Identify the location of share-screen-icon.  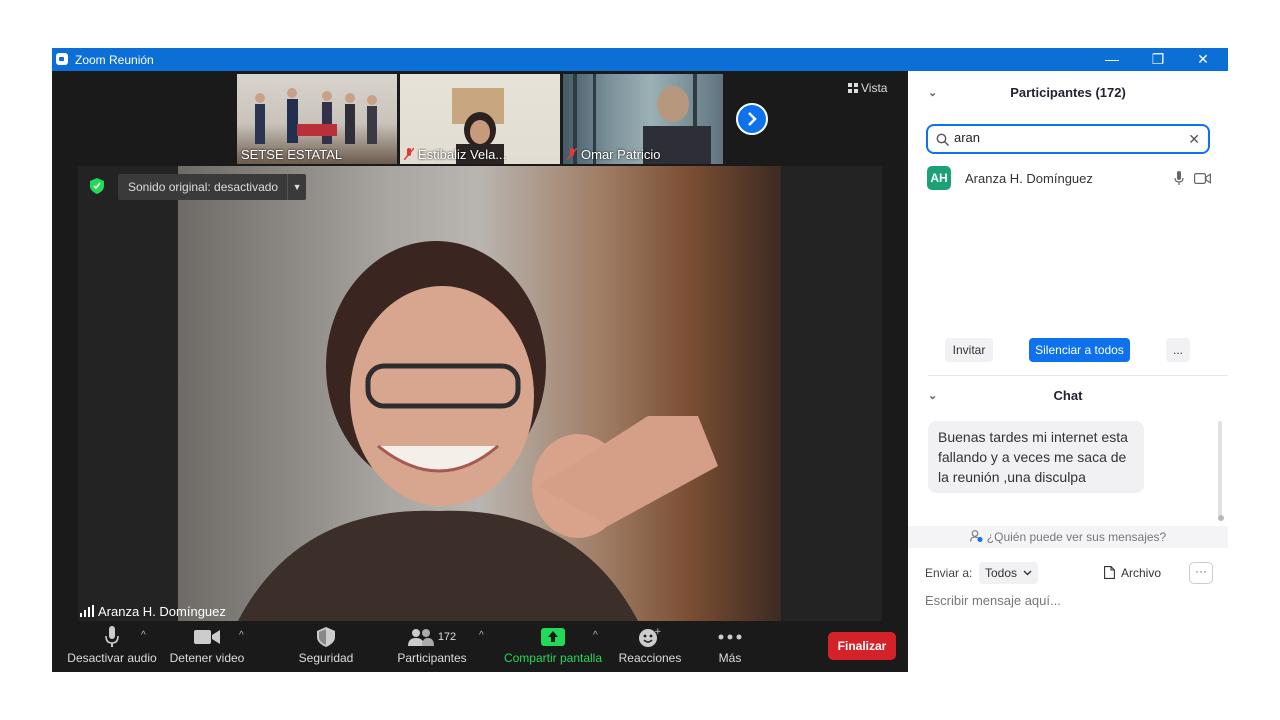
(553, 637).